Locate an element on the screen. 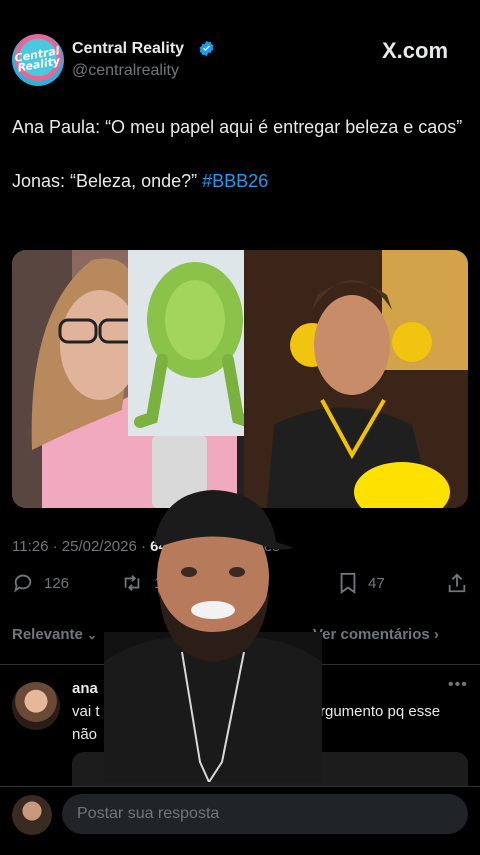  tweet-line-2-text: Jonas: “Beleza, onde?” is located at coordinates (107, 181).